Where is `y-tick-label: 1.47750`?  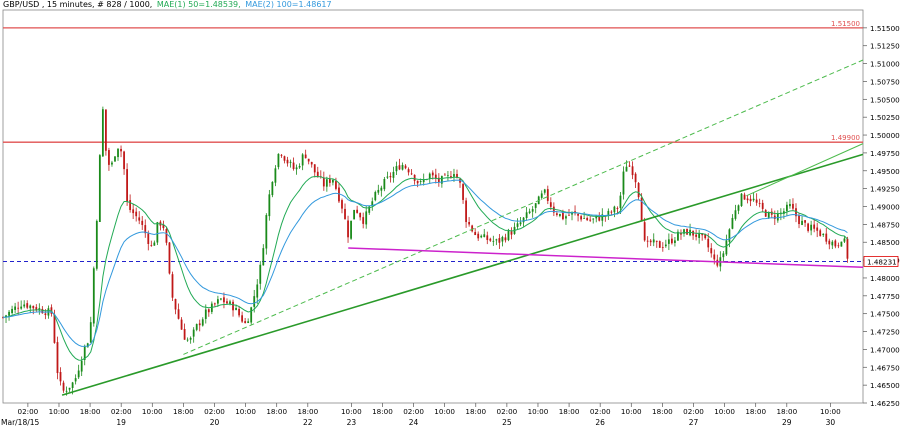 y-tick-label: 1.47750 is located at coordinates (885, 296).